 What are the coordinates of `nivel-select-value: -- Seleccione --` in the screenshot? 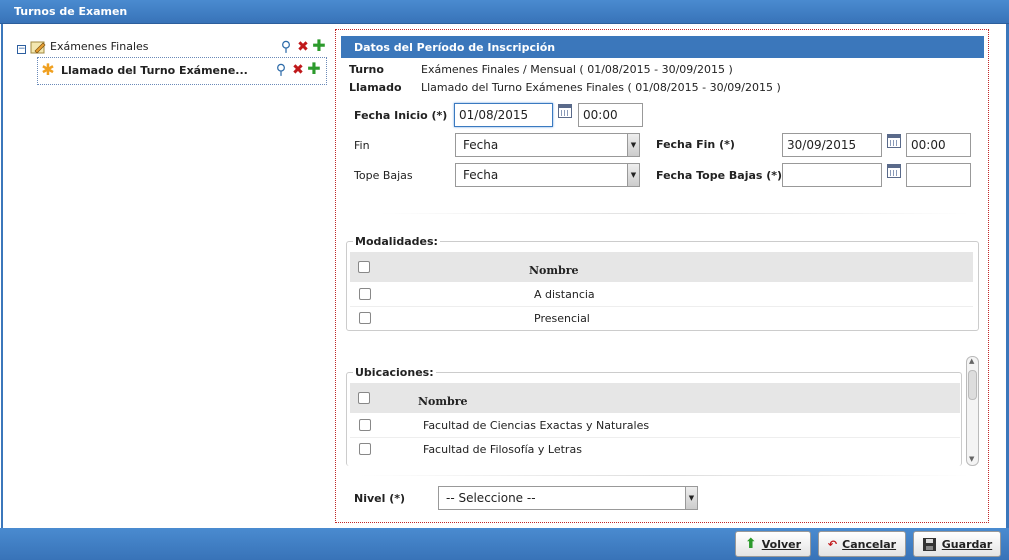 It's located at (491, 498).